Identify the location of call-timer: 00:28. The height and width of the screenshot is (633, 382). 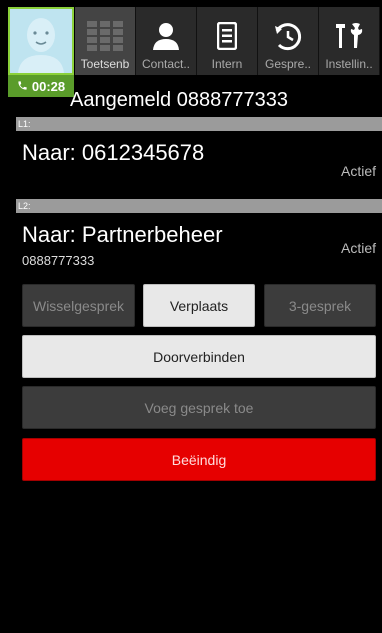
(41, 86).